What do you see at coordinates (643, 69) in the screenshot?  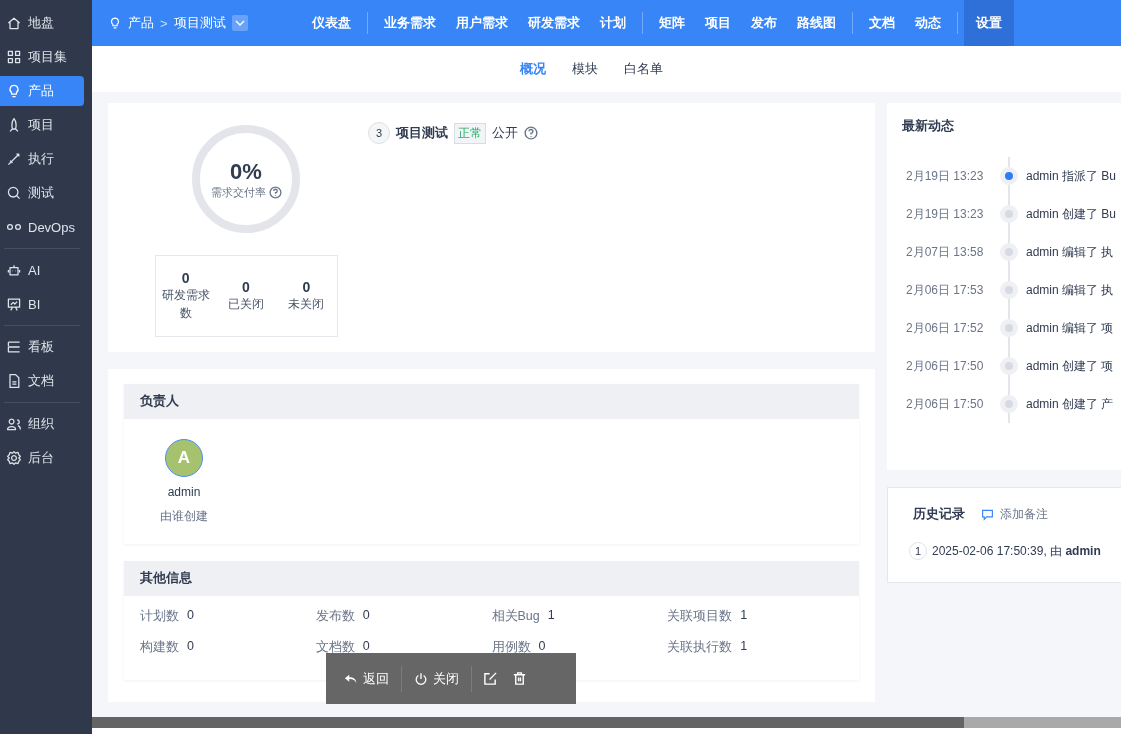 I see `subnav-tab: 白名单` at bounding box center [643, 69].